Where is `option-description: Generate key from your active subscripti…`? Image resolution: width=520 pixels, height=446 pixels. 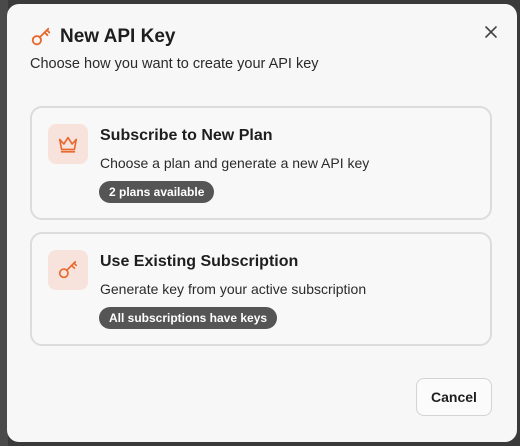 option-description: Generate key from your active subscripti… is located at coordinates (233, 289).